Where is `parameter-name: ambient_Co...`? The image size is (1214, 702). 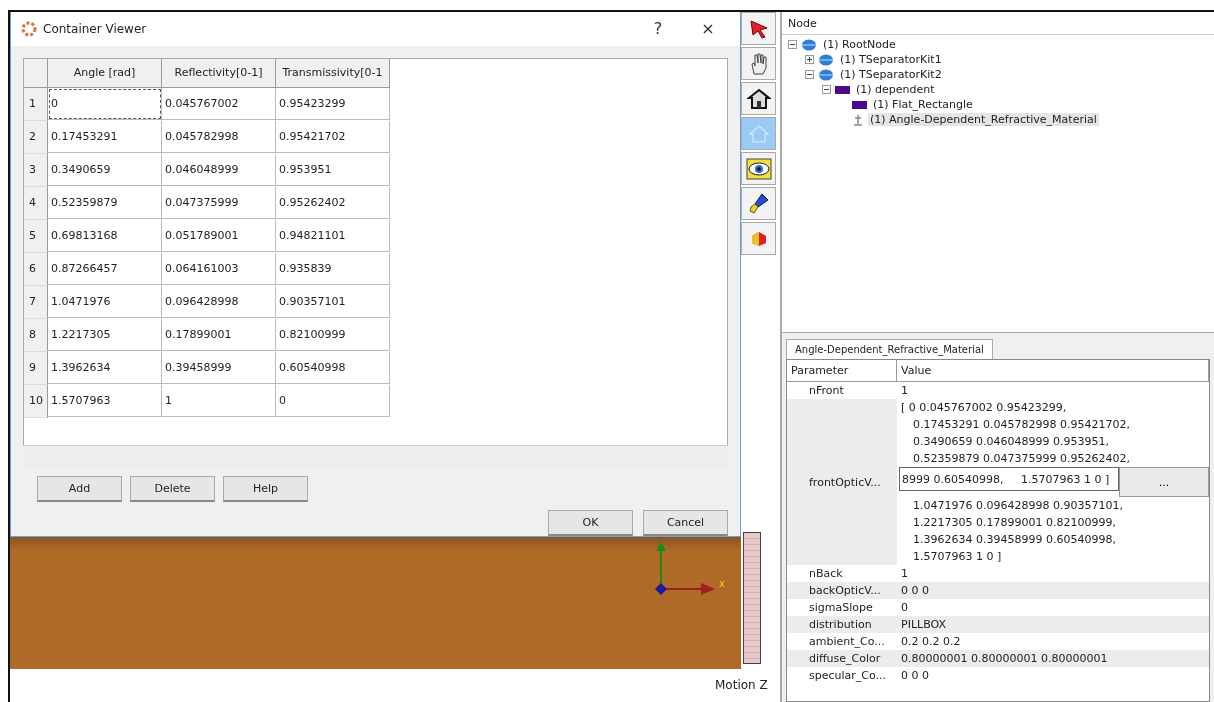
parameter-name: ambient_Co... is located at coordinates (847, 642).